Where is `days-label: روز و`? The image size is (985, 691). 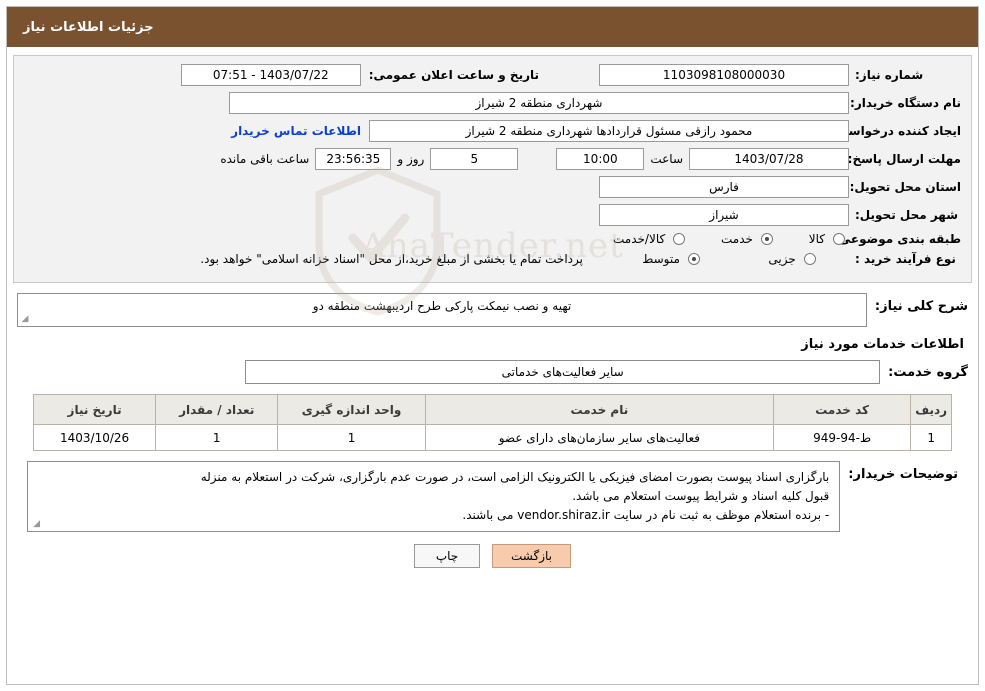
days-label: روز و is located at coordinates (411, 159).